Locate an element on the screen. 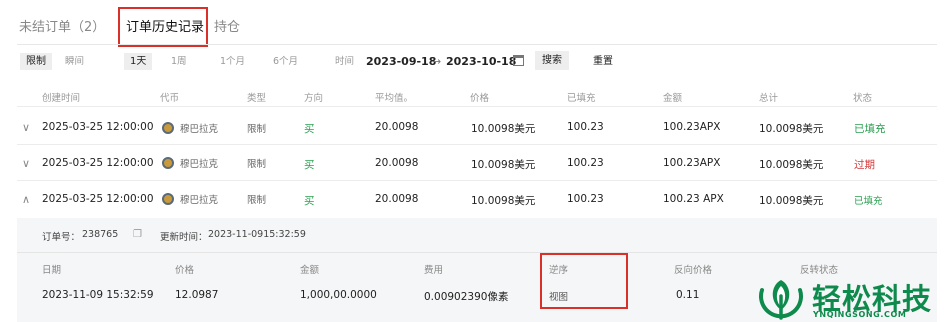  col-header-price: 价格 is located at coordinates (480, 98).